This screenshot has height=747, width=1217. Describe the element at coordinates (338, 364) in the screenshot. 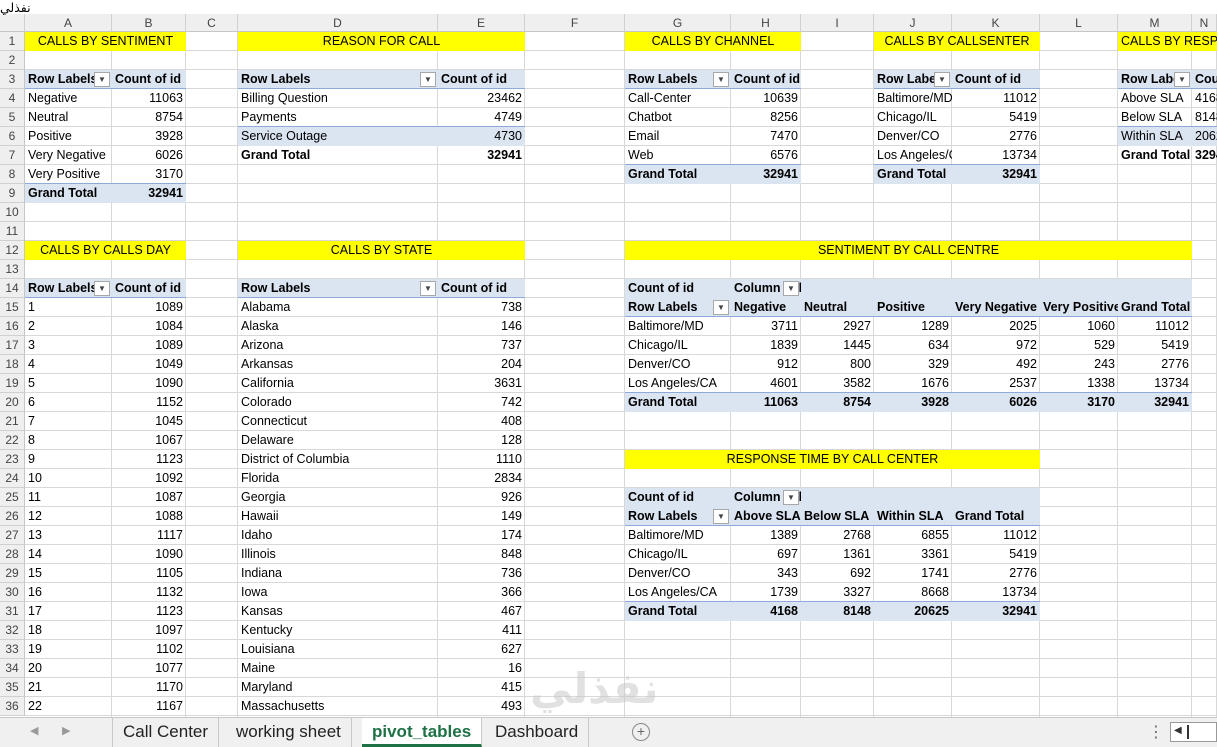

I see `row-label: Arkansas` at that location.